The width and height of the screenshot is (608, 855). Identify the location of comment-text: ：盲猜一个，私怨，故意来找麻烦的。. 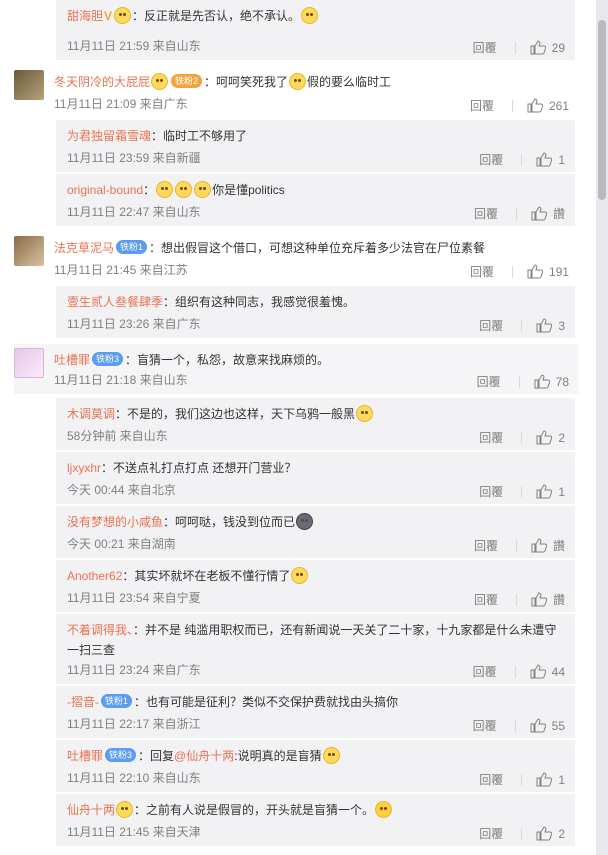
(227, 360).